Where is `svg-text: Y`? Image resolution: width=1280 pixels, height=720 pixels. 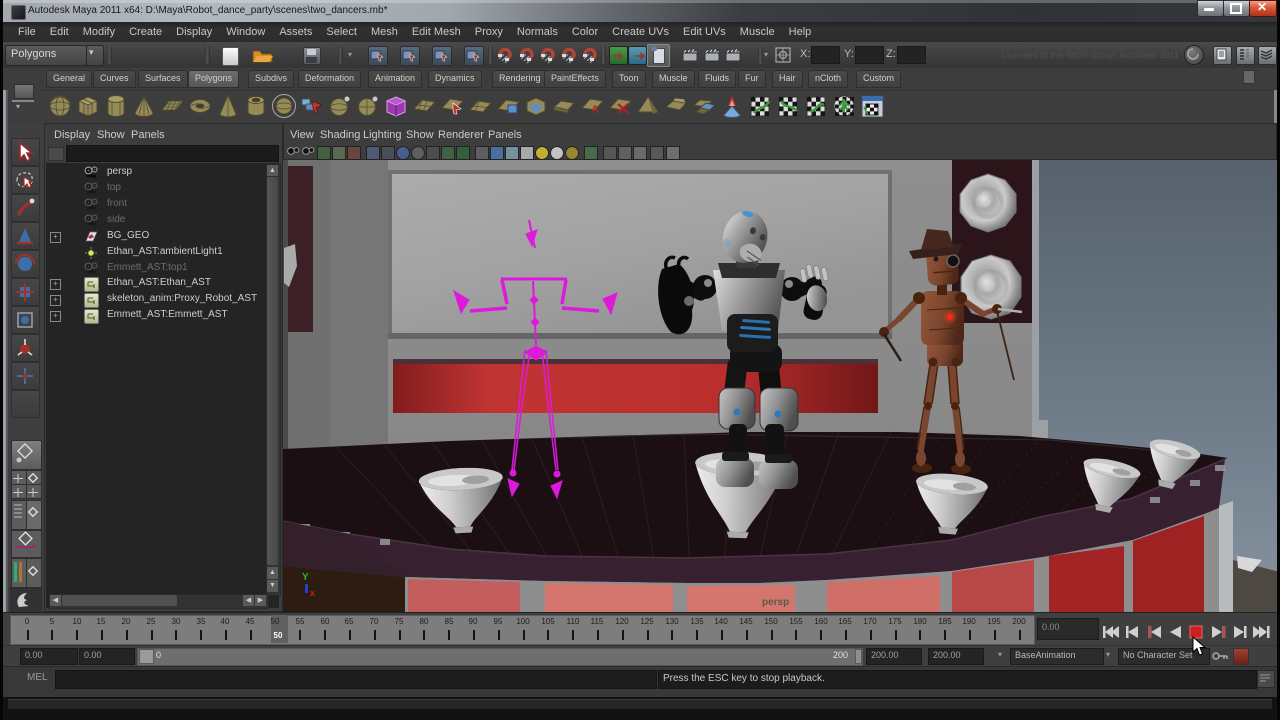
svg-text: Y is located at coordinates (305, 577).